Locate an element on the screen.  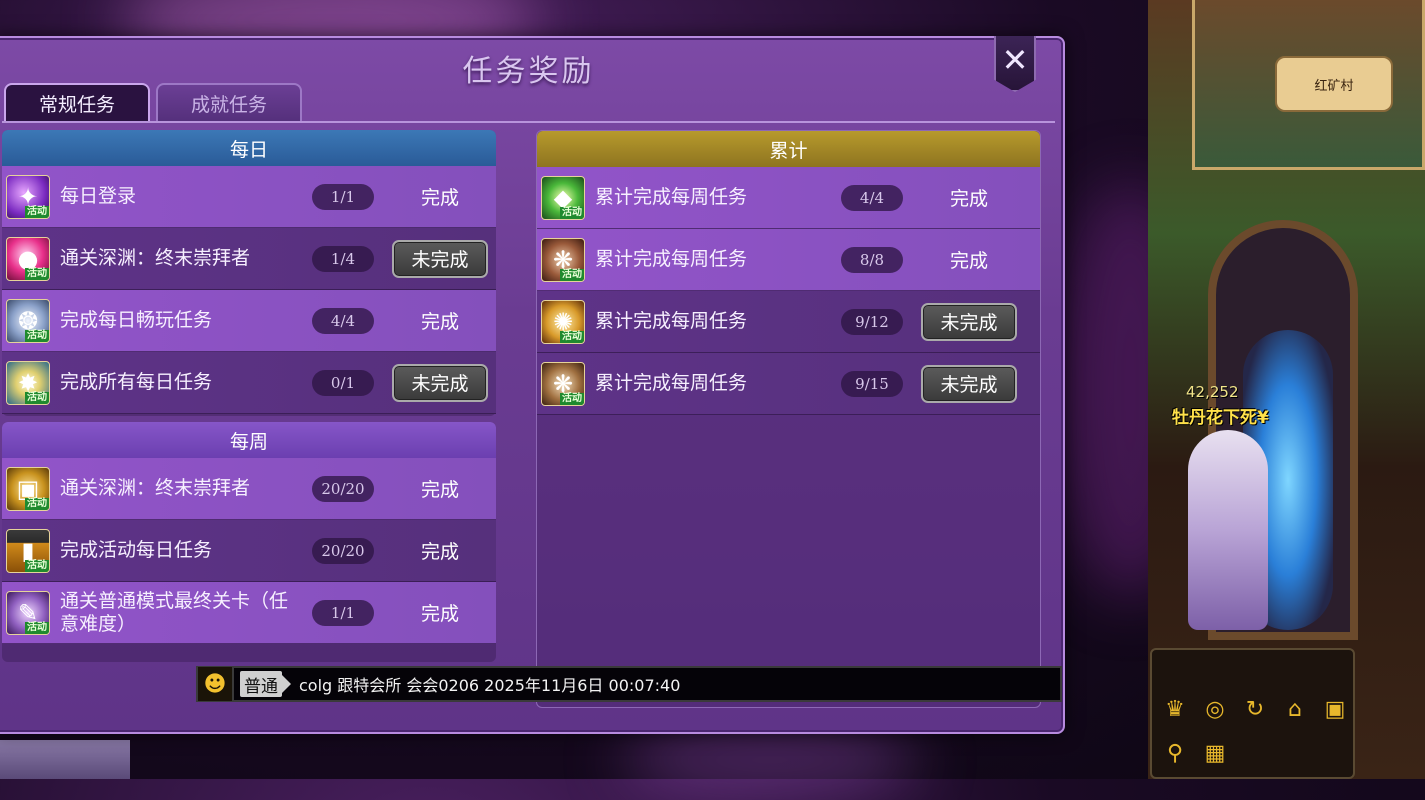
list-item: ✎ 活动 通关普通模式最终关卡（任意难度） 1/1 完成 is located at coordinates (249, 613).